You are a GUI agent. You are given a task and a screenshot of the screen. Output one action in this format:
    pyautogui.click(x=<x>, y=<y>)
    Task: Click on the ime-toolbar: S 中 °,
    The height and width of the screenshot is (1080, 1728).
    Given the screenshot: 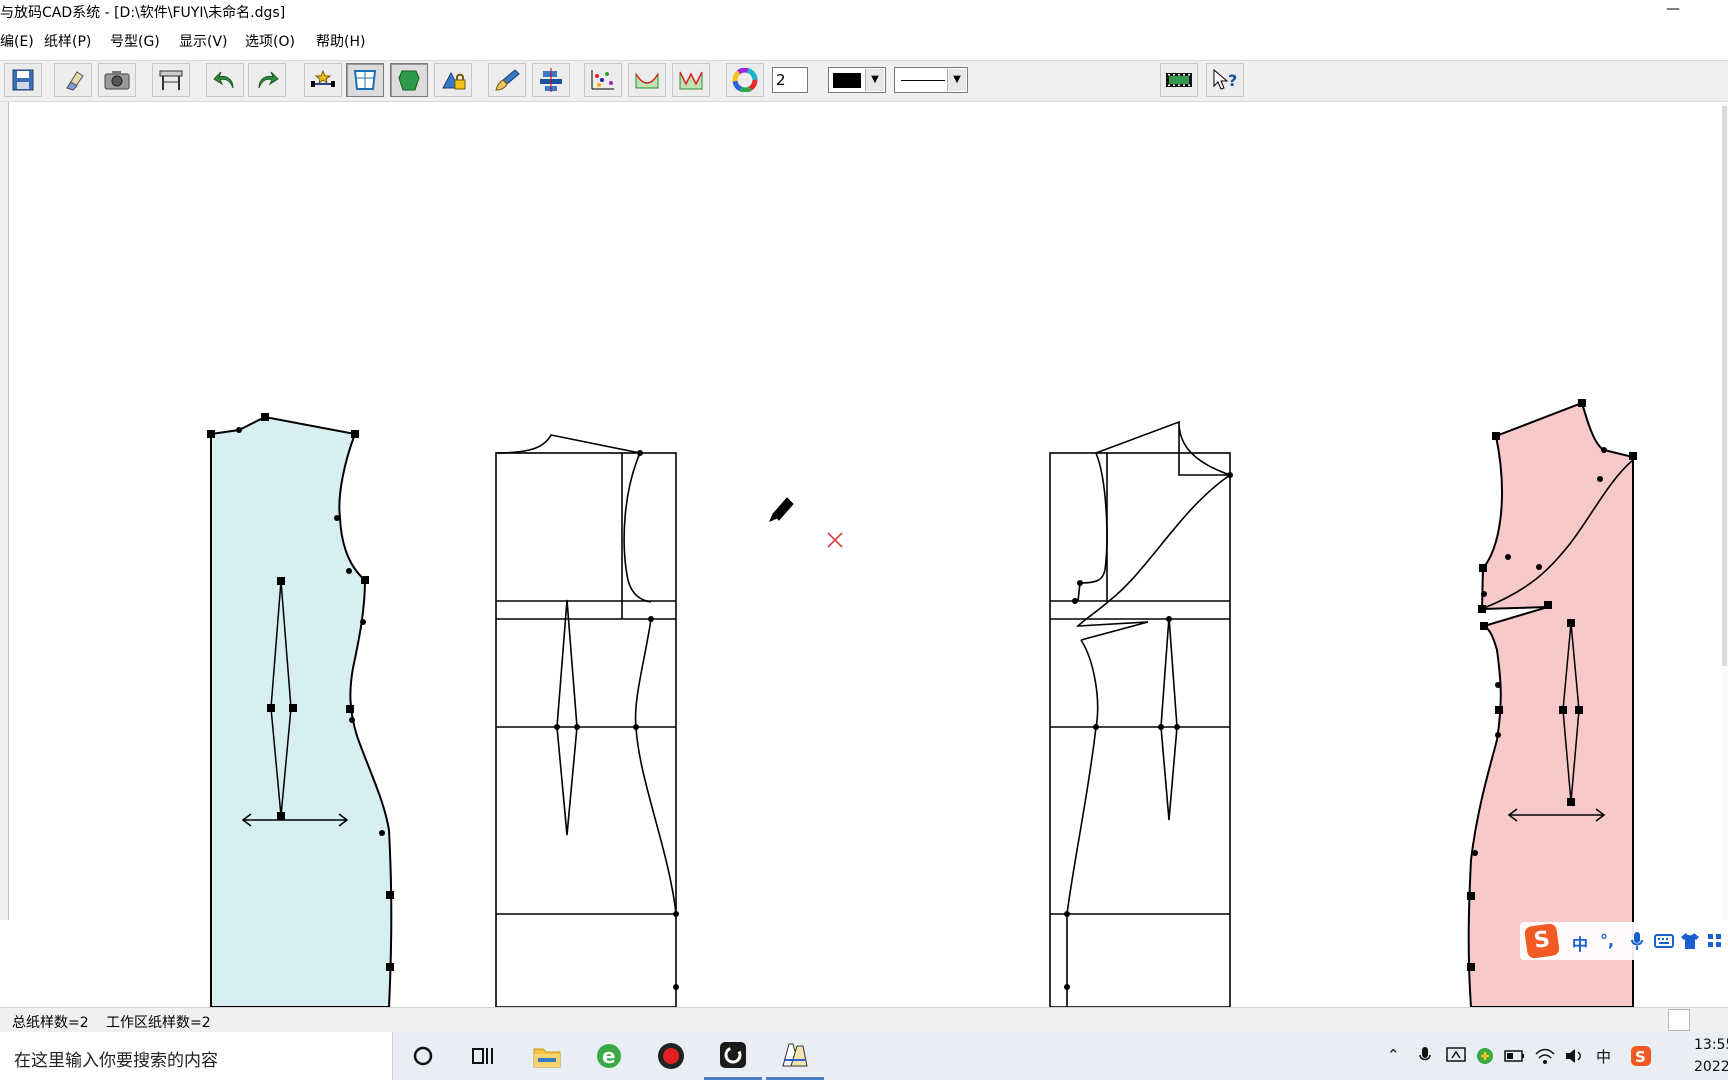 What is the action you would take?
    pyautogui.click(x=1624, y=941)
    